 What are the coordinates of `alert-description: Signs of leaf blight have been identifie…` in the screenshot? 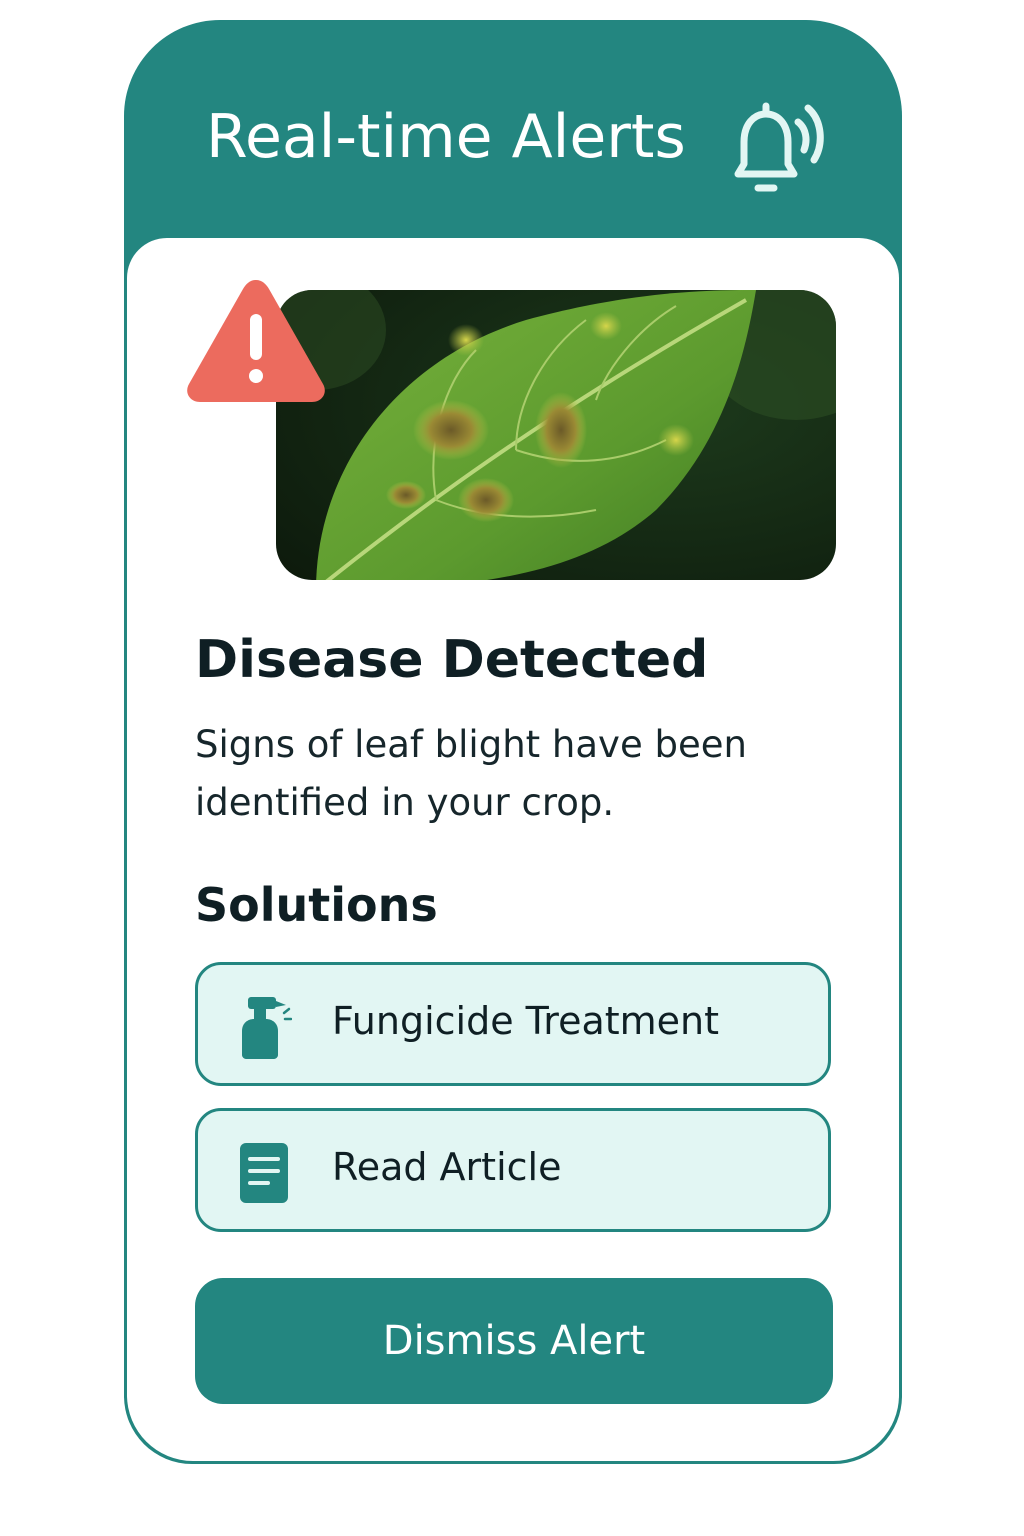 It's located at (471, 773).